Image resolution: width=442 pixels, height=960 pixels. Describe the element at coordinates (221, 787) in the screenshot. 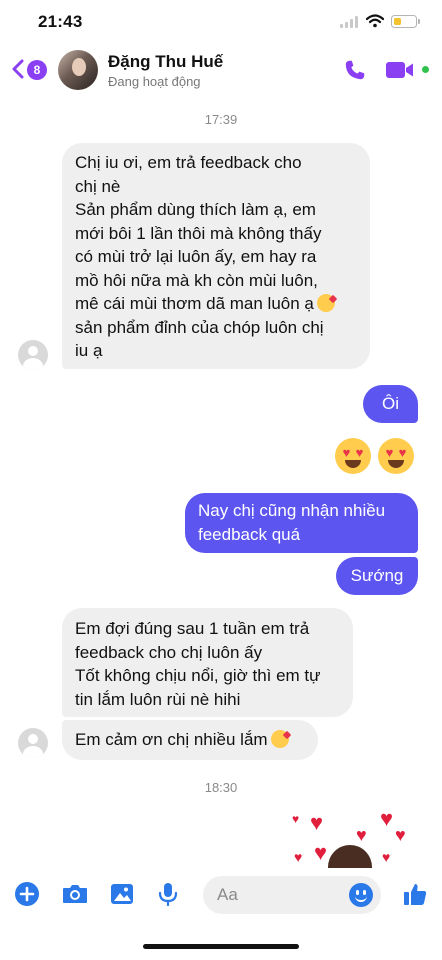

I see `timestamp: 18:30` at that location.